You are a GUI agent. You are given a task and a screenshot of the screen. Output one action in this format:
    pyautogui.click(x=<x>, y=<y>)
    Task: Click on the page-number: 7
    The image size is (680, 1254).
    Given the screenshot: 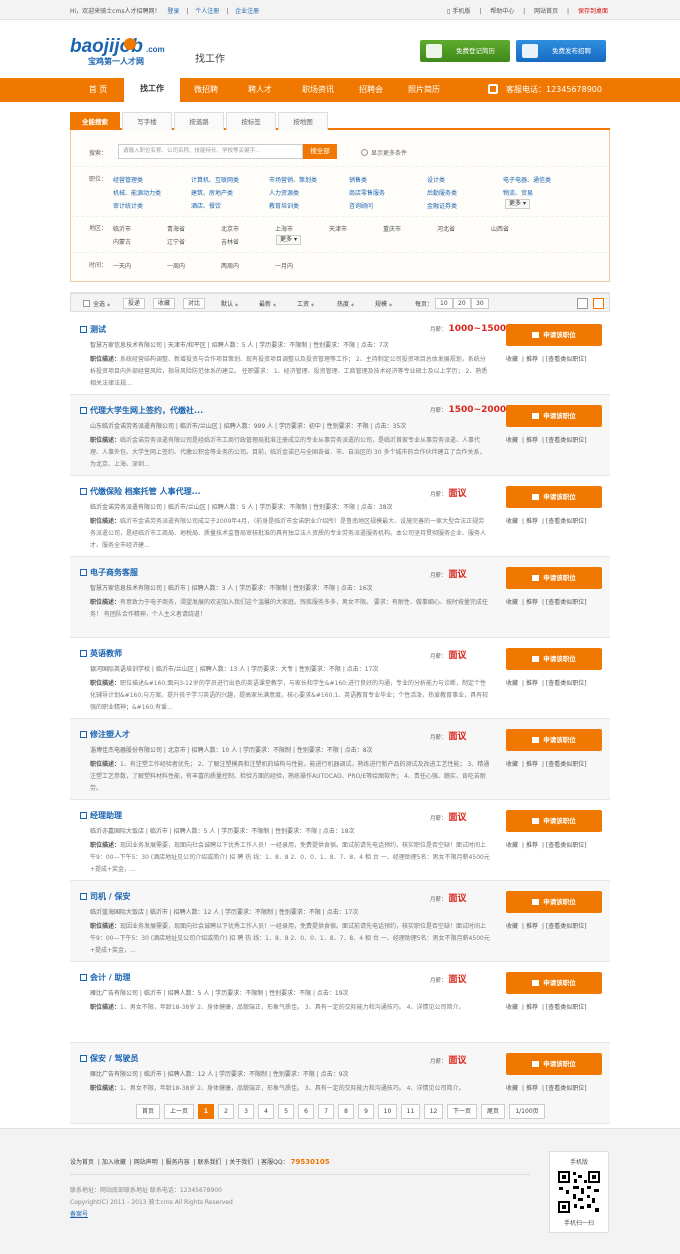 What is the action you would take?
    pyautogui.click(x=326, y=1111)
    